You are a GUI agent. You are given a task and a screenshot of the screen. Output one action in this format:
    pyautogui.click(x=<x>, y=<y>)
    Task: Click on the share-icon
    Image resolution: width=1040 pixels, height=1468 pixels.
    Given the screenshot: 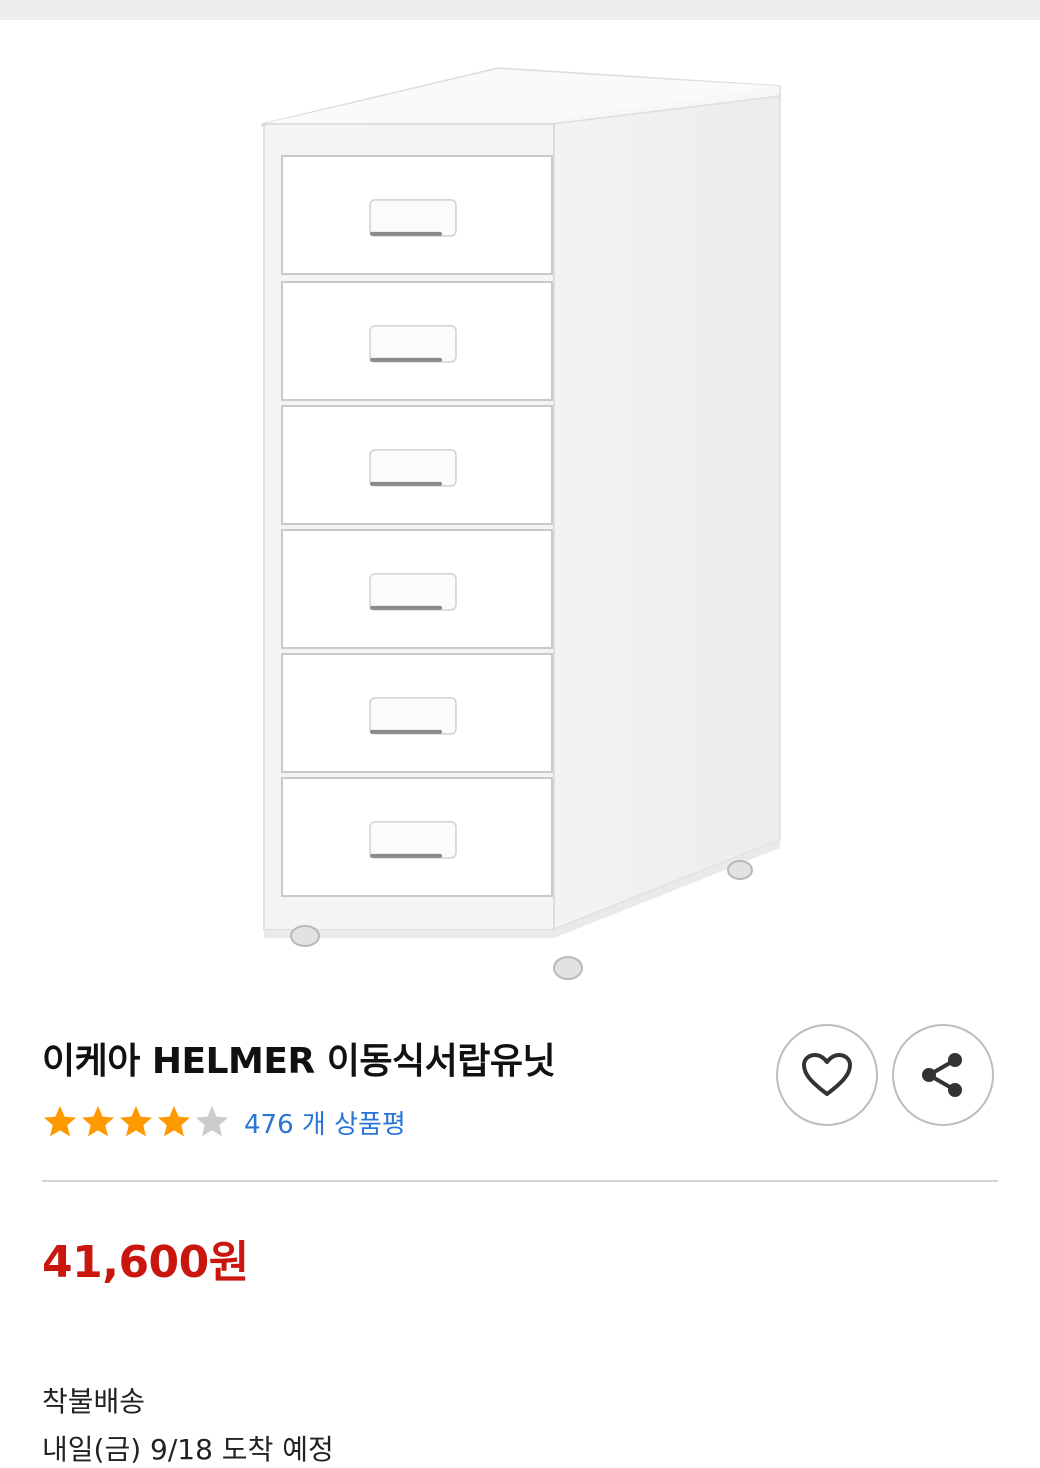 What is the action you would take?
    pyautogui.click(x=942, y=1075)
    